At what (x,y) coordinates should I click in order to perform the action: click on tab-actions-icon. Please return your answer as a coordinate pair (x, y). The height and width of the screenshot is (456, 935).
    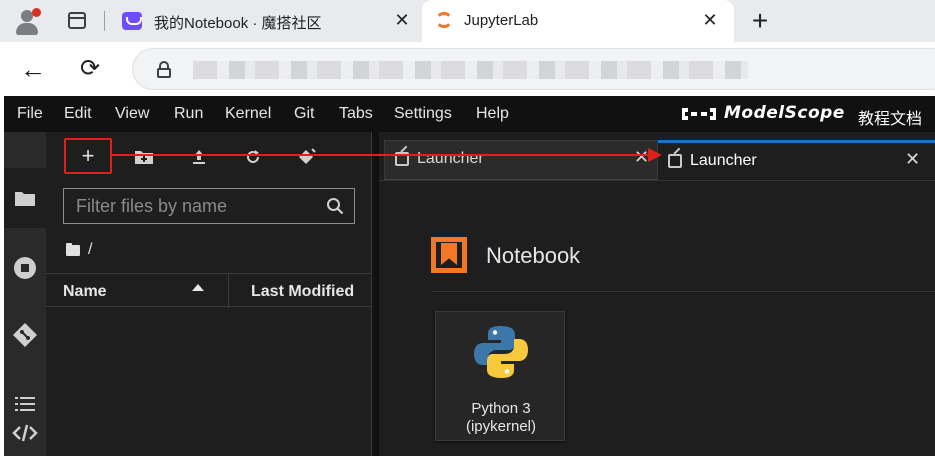
    Looking at the image, I should click on (77, 21).